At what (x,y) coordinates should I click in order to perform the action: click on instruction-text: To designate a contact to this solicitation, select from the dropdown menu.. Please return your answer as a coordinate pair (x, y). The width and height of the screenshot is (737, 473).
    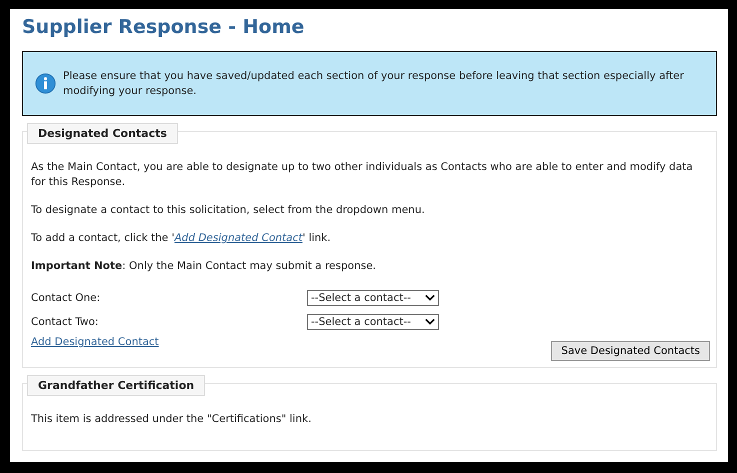
    Looking at the image, I should click on (228, 210).